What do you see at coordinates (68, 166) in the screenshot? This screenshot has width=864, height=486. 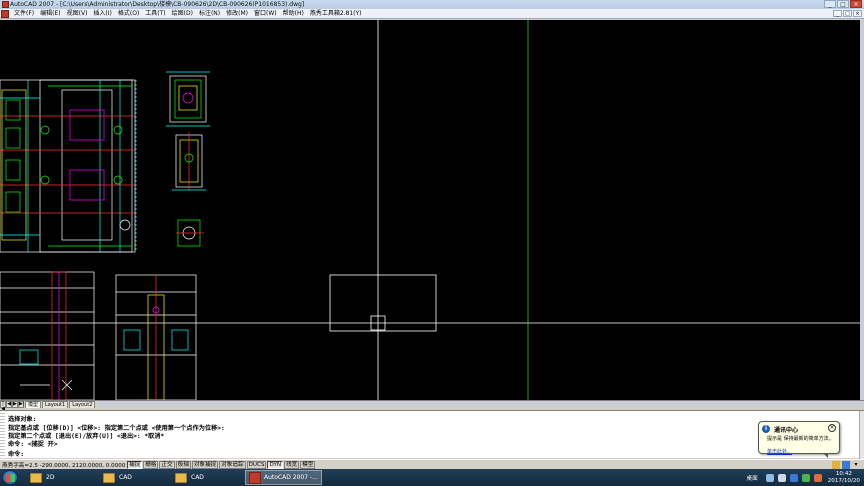 I see `mold-plan-view` at bounding box center [68, 166].